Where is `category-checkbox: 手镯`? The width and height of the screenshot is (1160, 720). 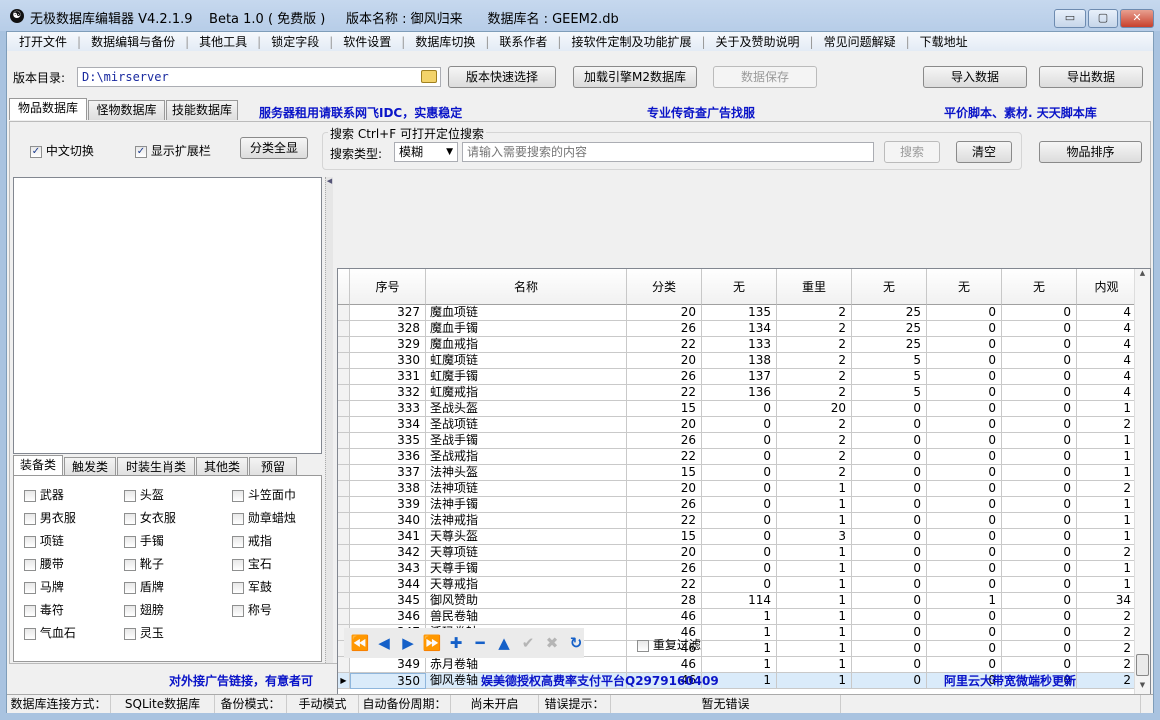 category-checkbox: 手镯 is located at coordinates (144, 540).